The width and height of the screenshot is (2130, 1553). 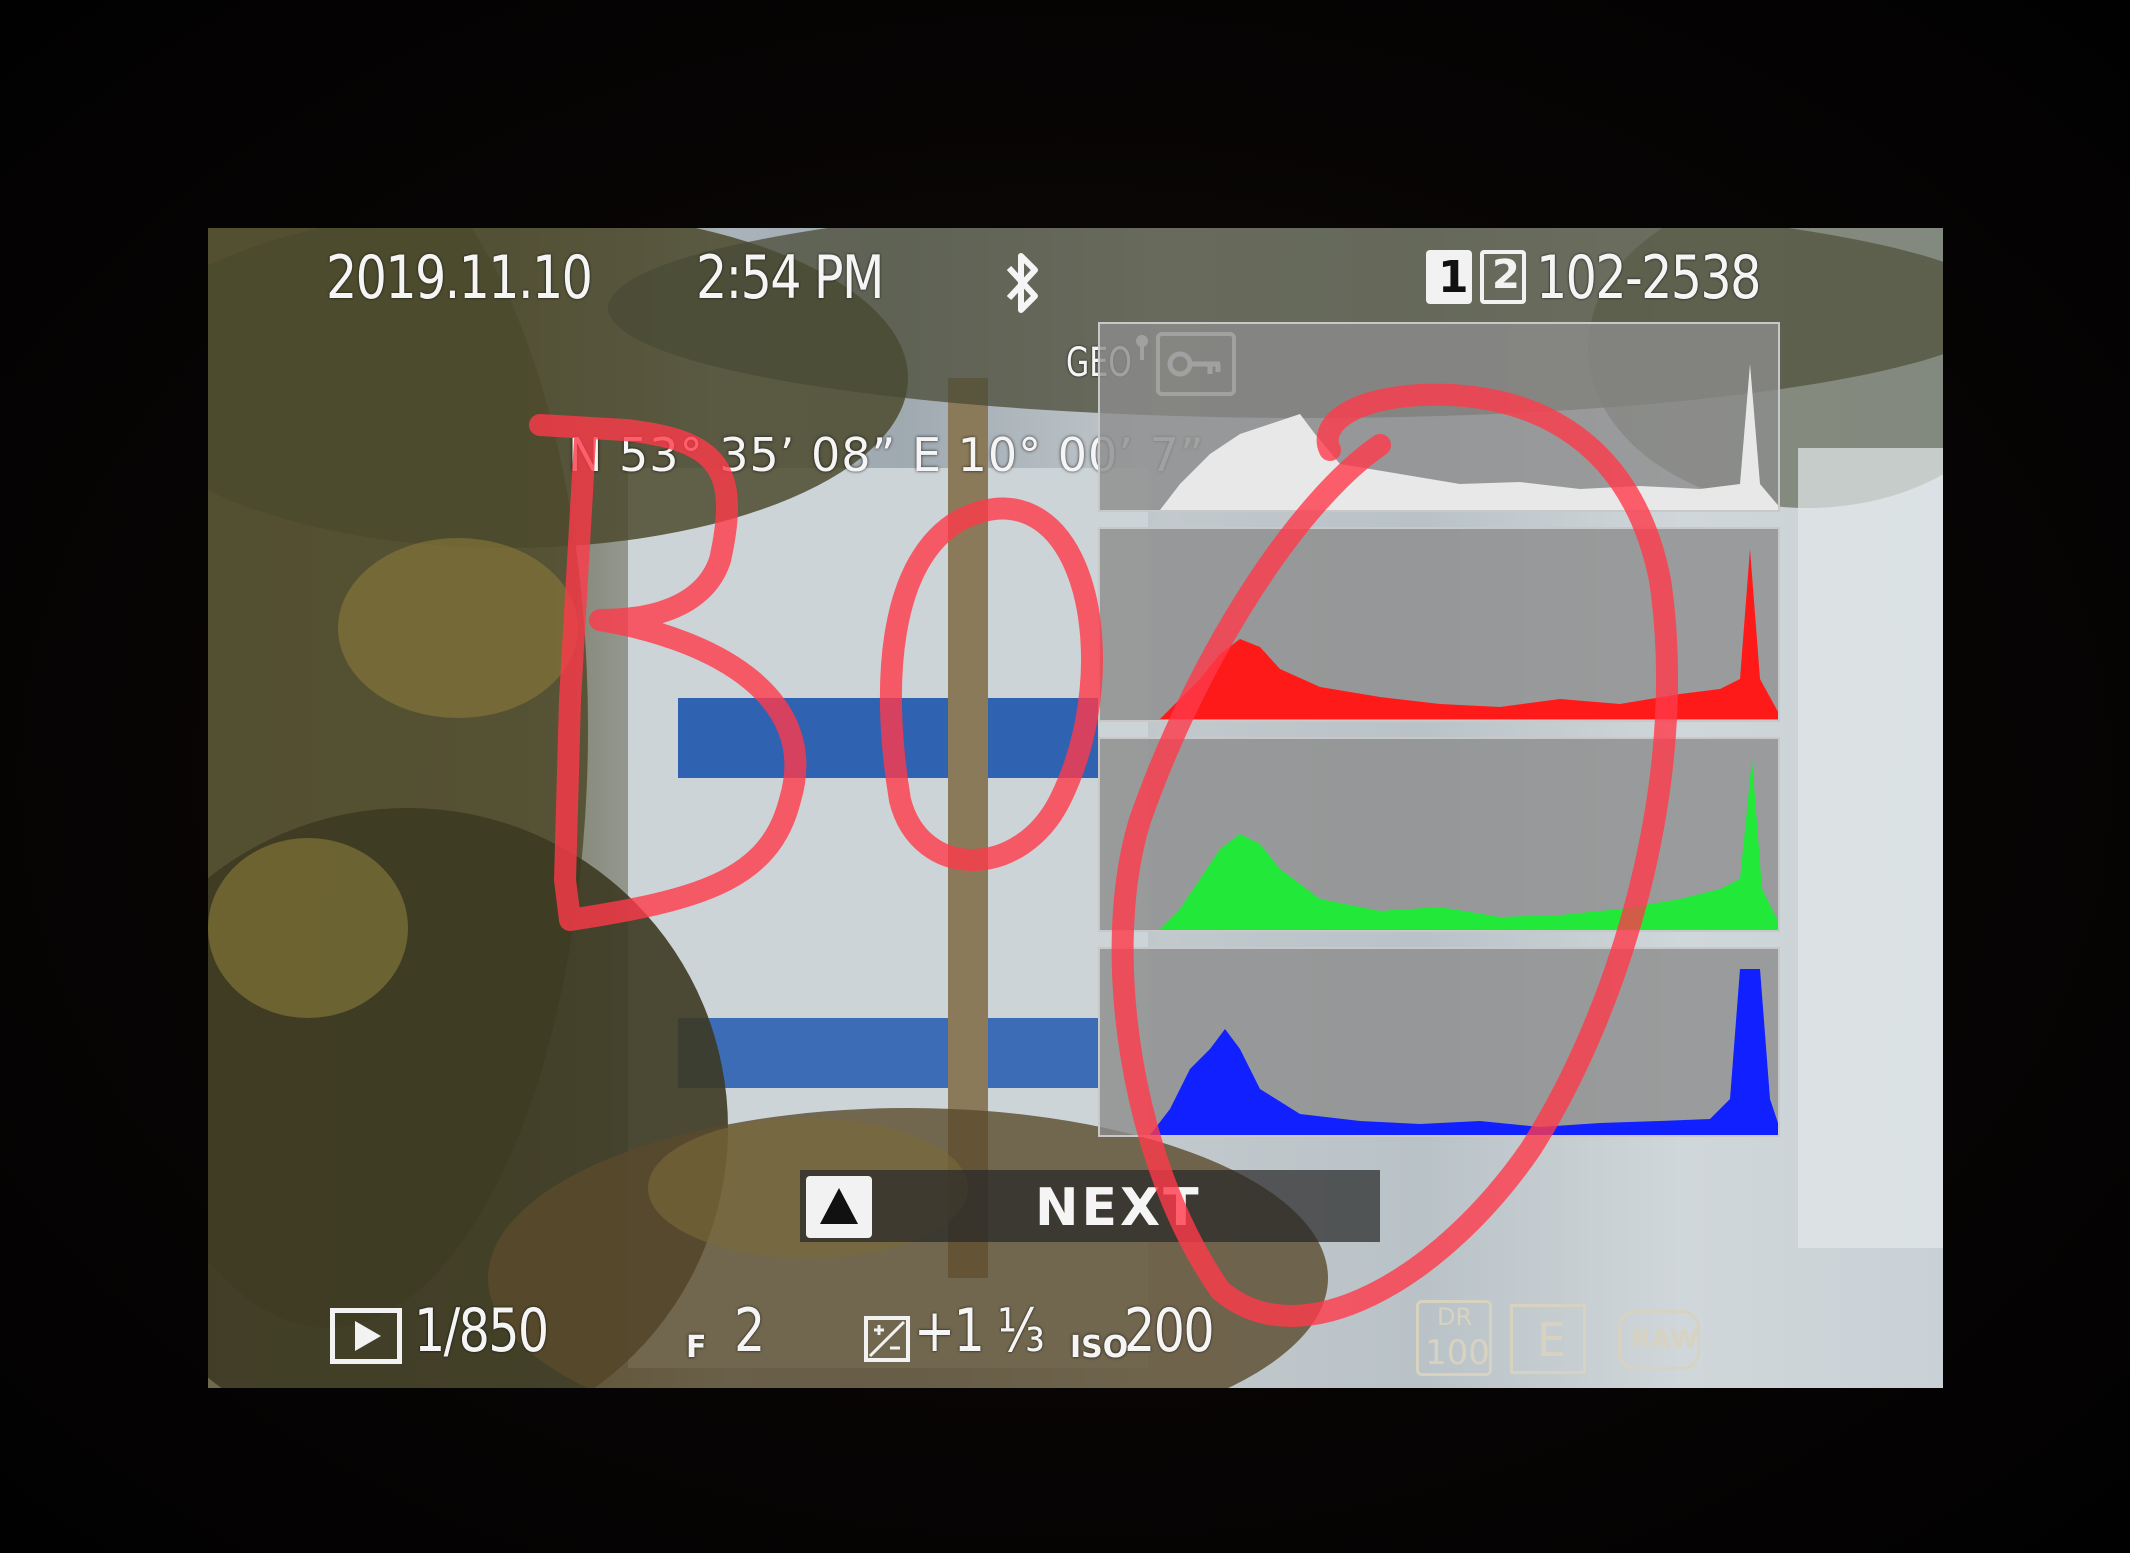 I want to click on green-histogram, so click(x=1439, y=834).